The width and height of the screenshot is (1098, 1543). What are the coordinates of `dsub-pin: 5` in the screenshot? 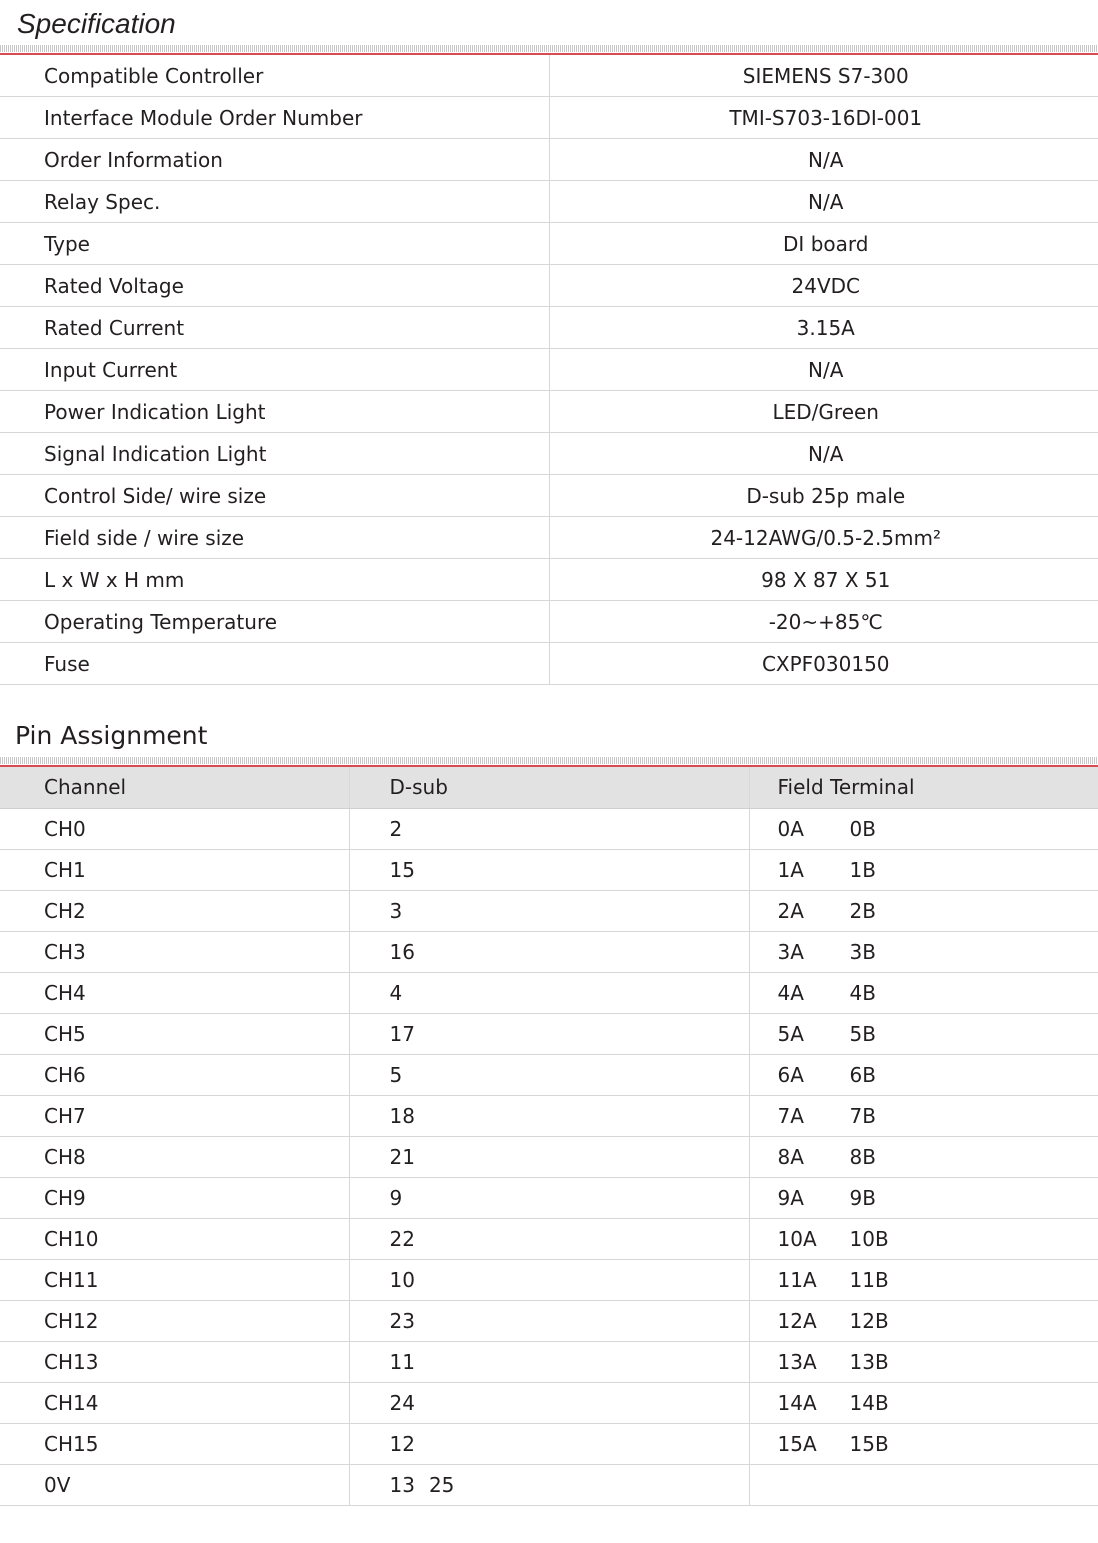 It's located at (396, 1074).